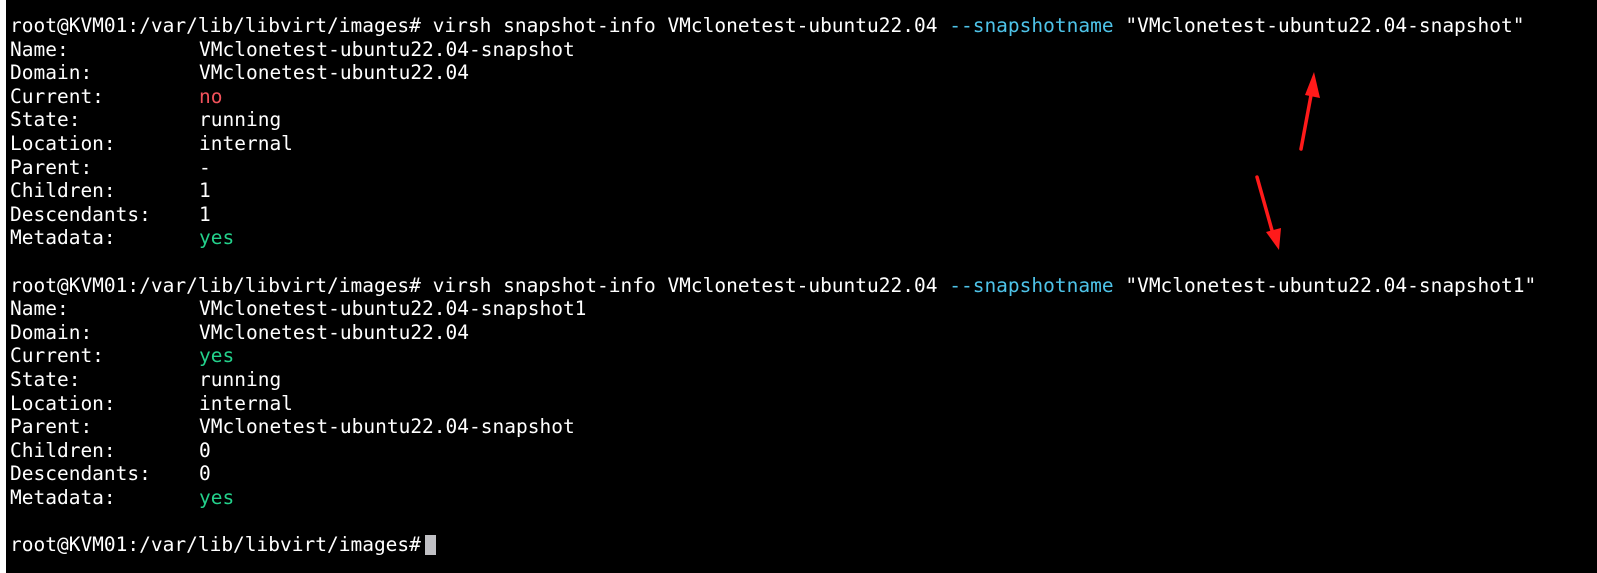 This screenshot has width=1597, height=573. What do you see at coordinates (773, 474) in the screenshot?
I see `info-row-descendants: Descendants: 0` at bounding box center [773, 474].